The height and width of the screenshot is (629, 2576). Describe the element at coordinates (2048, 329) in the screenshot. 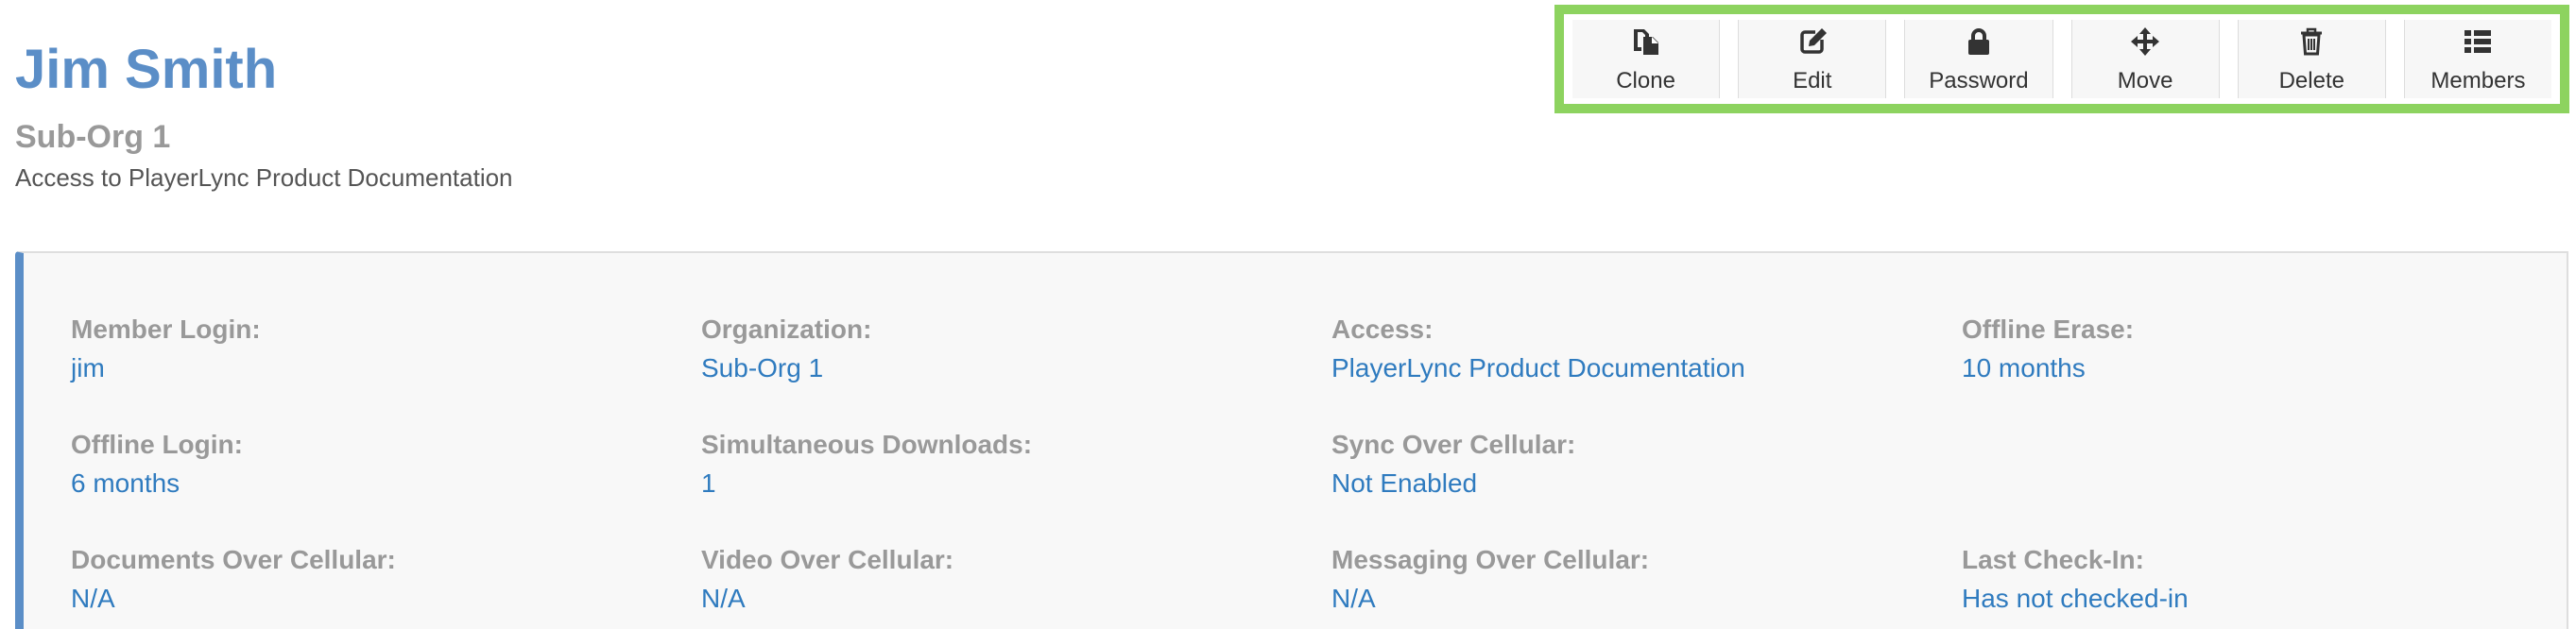

I see `offline-erase-label: Offline Erase:` at that location.